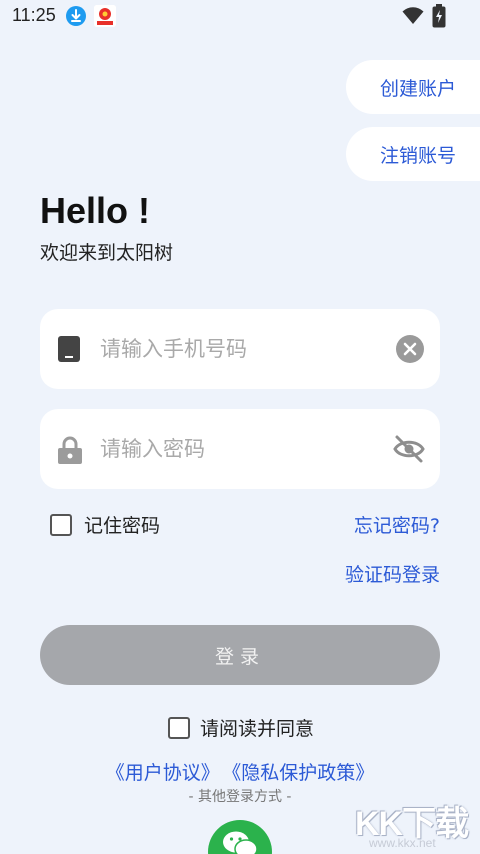 Image resolution: width=480 pixels, height=854 pixels. I want to click on remember-label: 记住密码, so click(122, 526).